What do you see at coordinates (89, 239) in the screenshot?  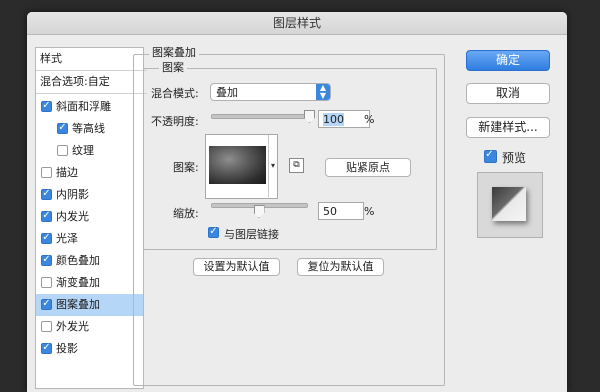 I see `style-item-satin: 光泽` at bounding box center [89, 239].